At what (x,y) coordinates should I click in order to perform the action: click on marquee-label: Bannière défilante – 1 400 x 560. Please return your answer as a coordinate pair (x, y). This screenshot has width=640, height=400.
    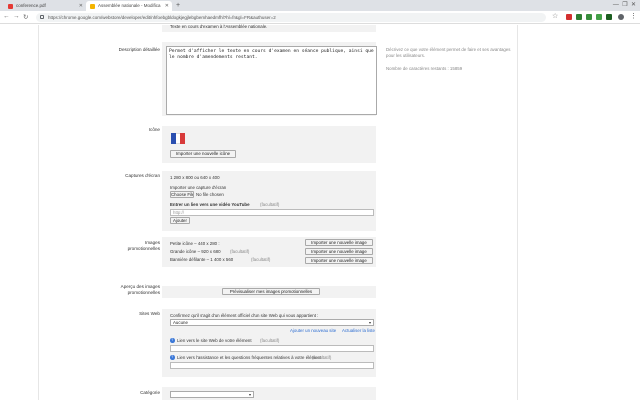
    Looking at the image, I should click on (202, 259).